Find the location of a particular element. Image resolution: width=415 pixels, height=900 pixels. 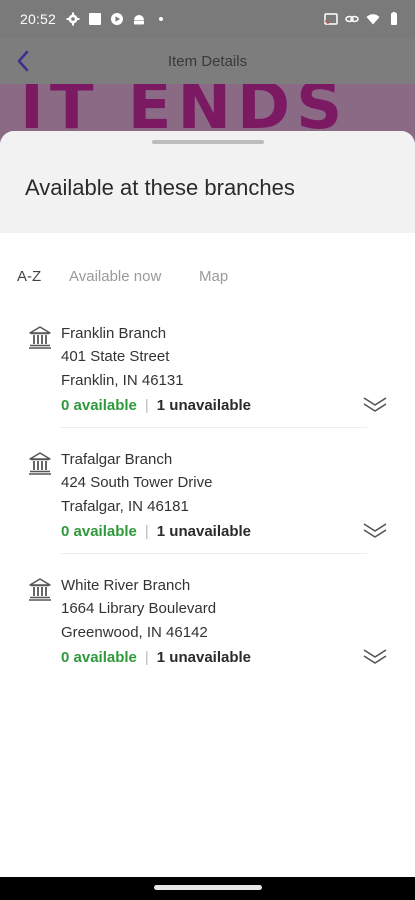

status-bar: 20:52 is located at coordinates (207, 19).